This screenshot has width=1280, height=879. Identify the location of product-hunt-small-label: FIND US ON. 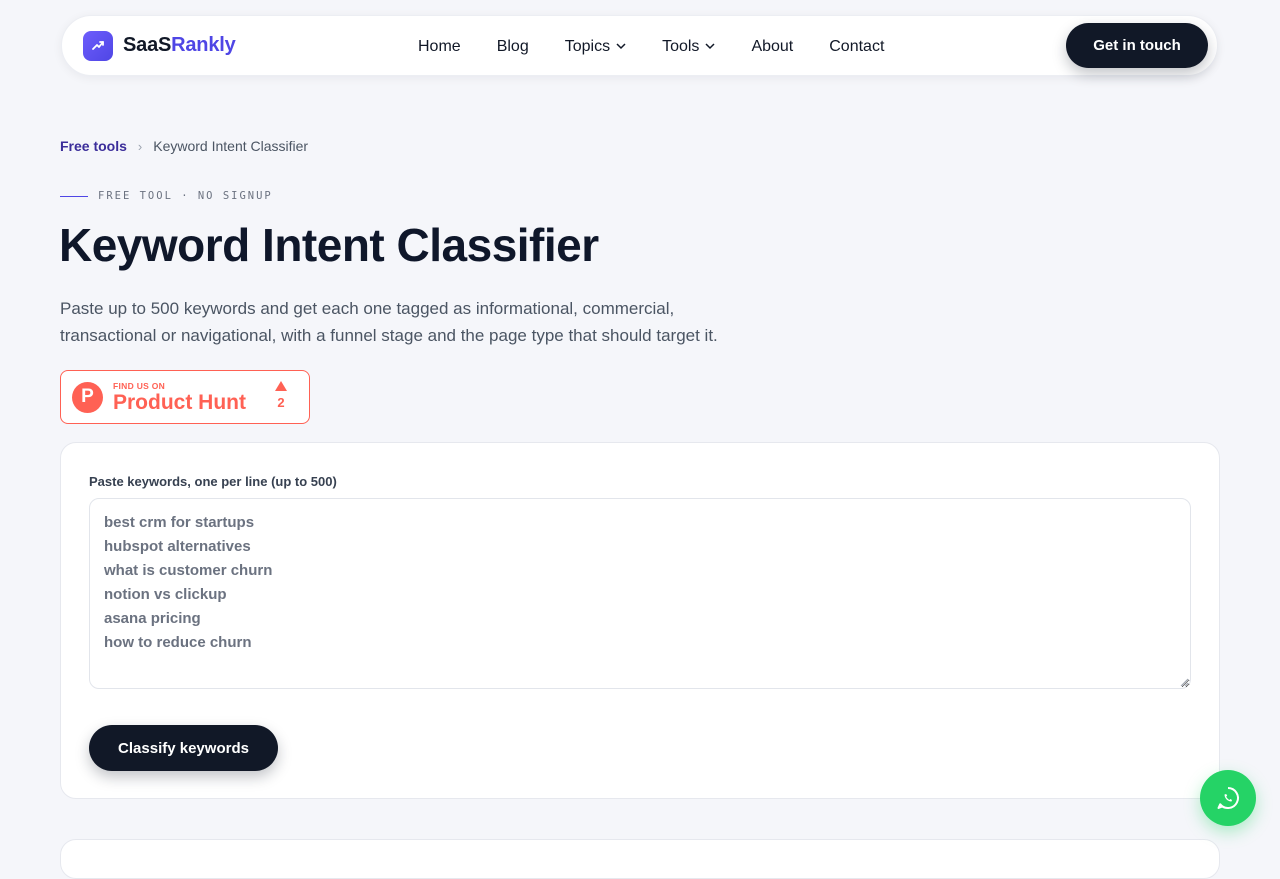
(139, 385).